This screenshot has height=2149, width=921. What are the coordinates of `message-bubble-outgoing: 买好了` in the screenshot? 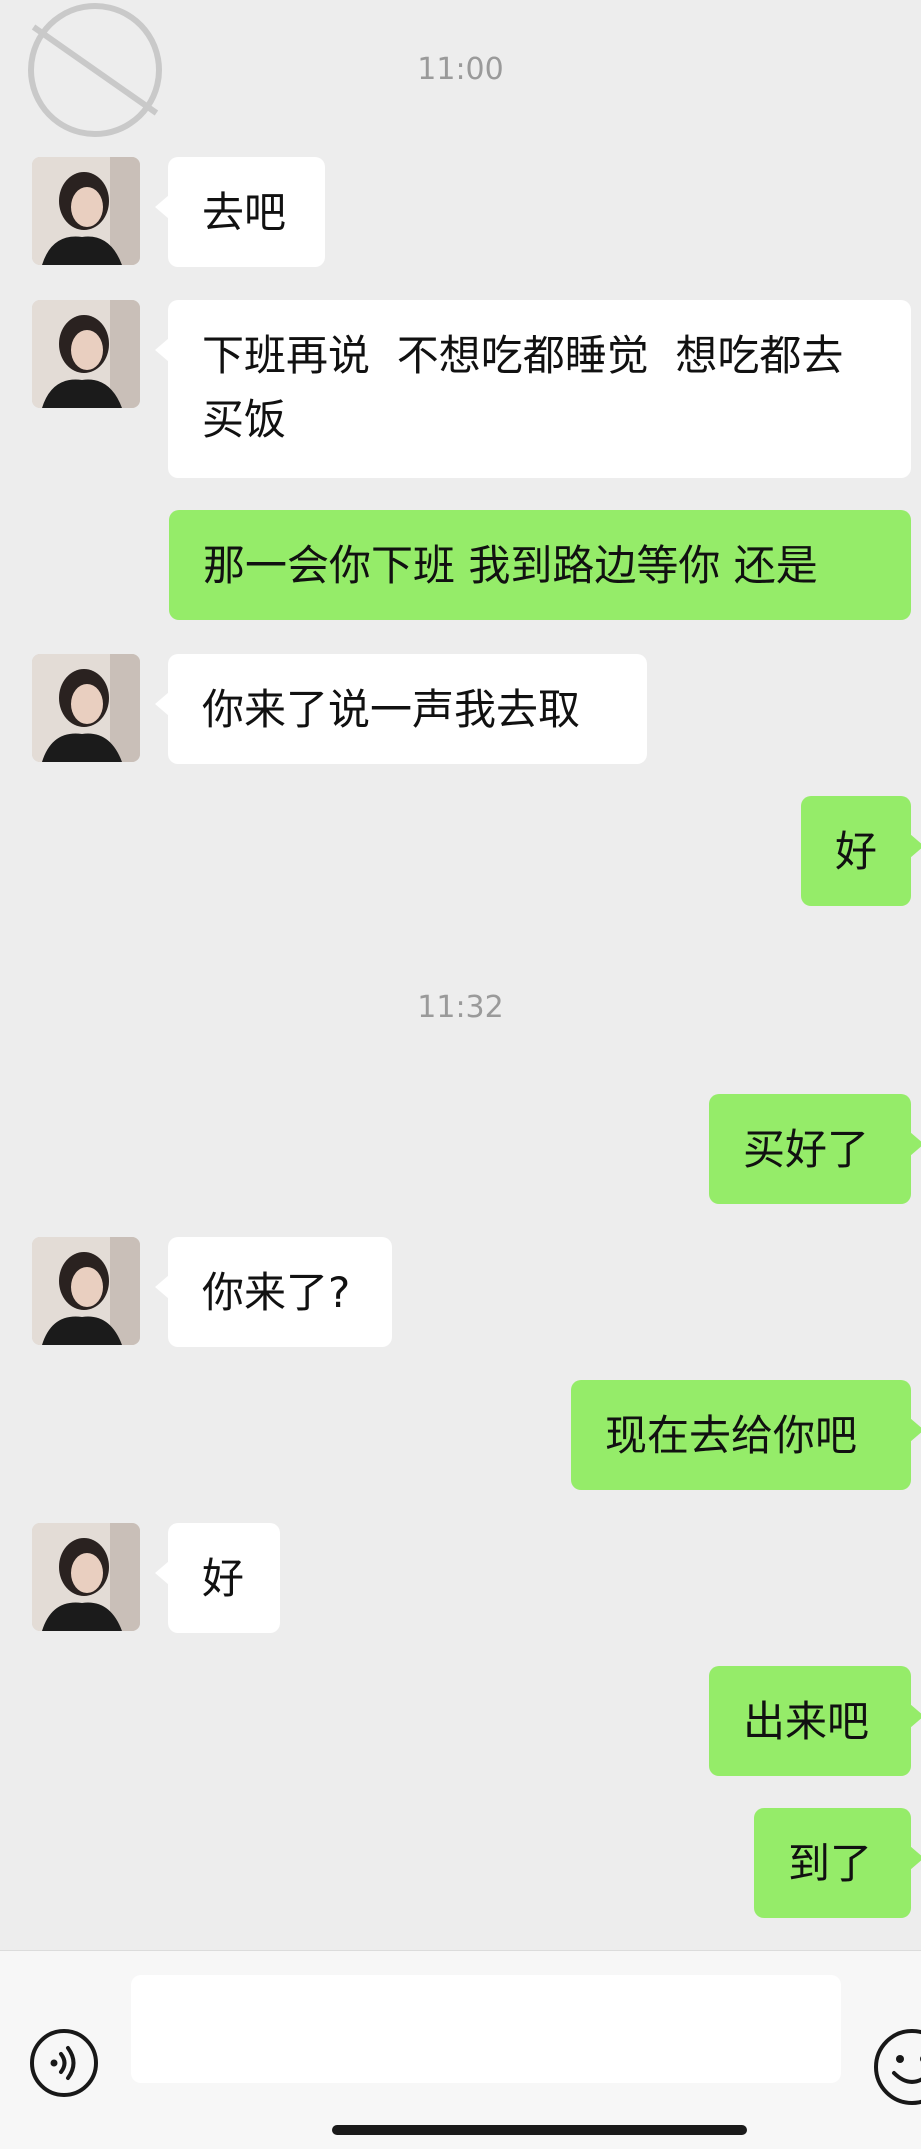 It's located at (815, 1149).